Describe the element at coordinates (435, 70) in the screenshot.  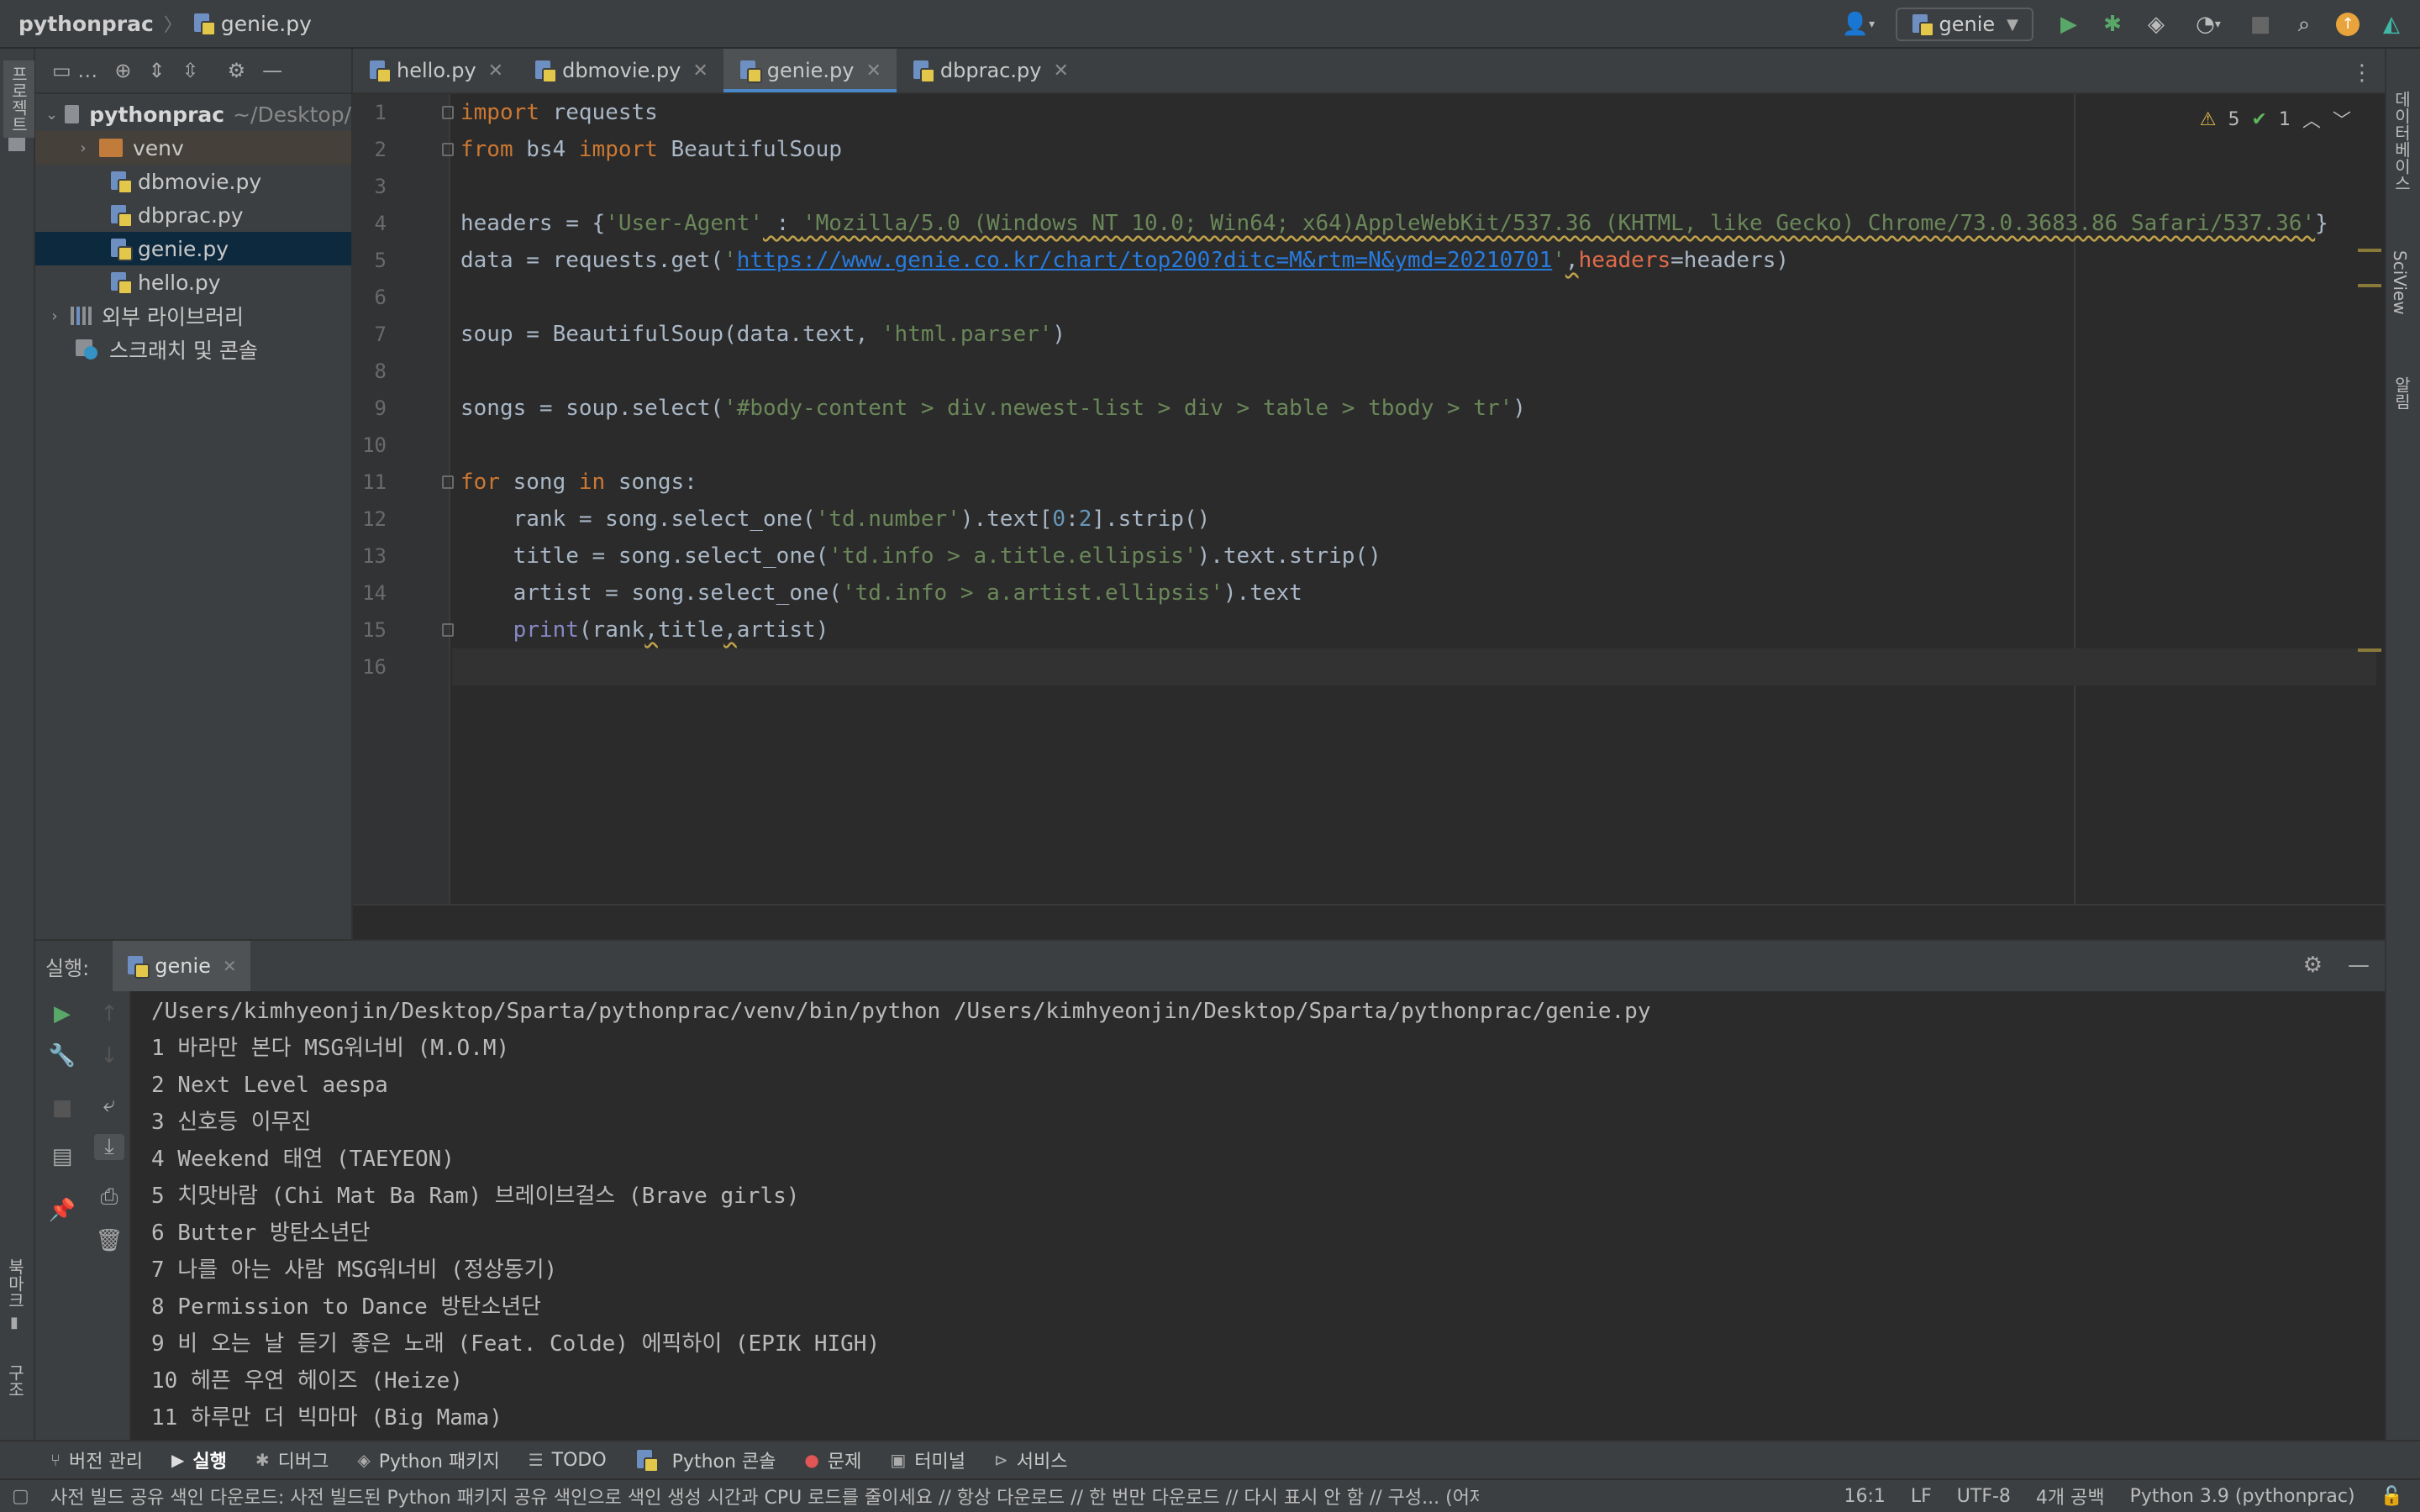
I see `tab-hello: hello.py ✕` at that location.